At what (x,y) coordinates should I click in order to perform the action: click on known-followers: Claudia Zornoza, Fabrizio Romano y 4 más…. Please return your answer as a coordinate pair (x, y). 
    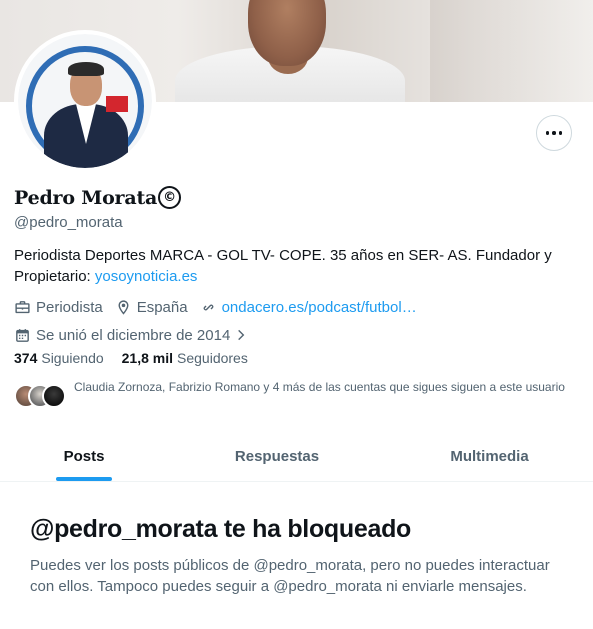
    Looking at the image, I should click on (294, 393).